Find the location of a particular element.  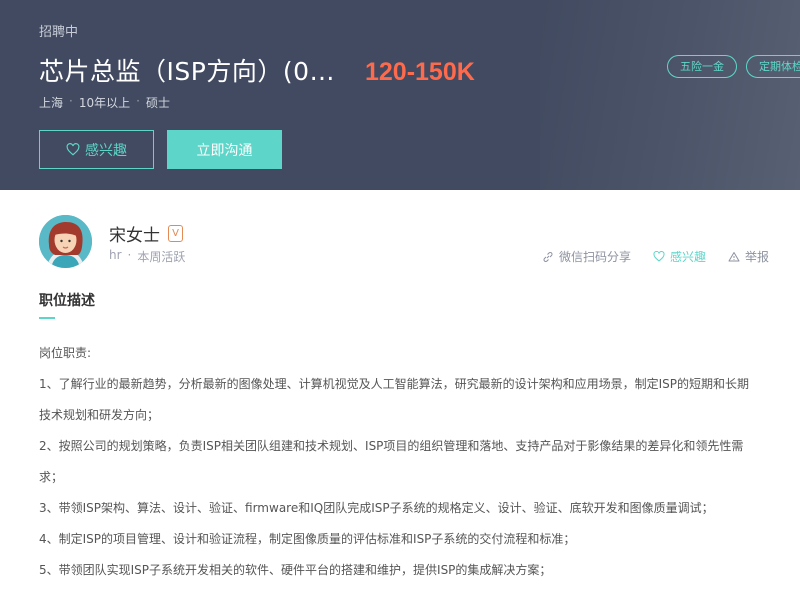

interest-button-label: 感兴趣 is located at coordinates (106, 150).